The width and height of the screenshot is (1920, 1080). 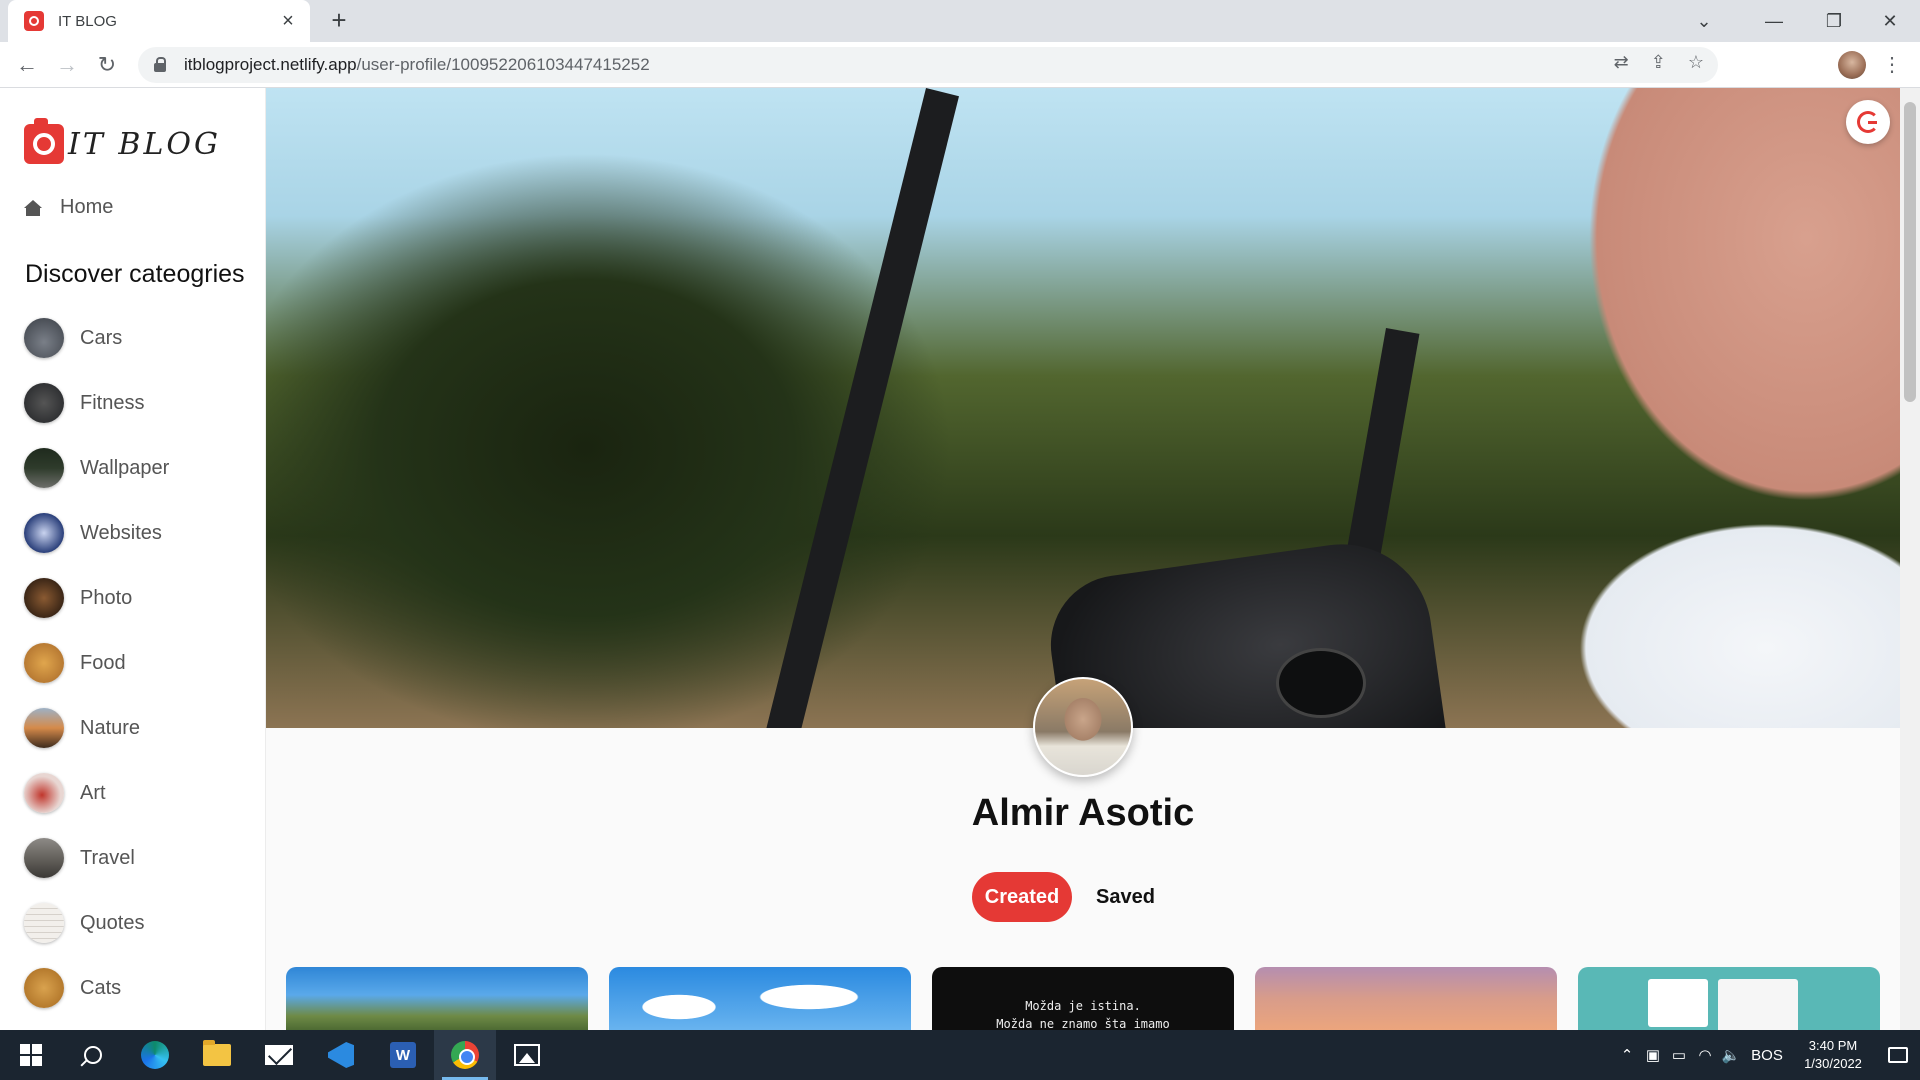 I want to click on logo-text: IT BLOG, so click(x=144, y=144).